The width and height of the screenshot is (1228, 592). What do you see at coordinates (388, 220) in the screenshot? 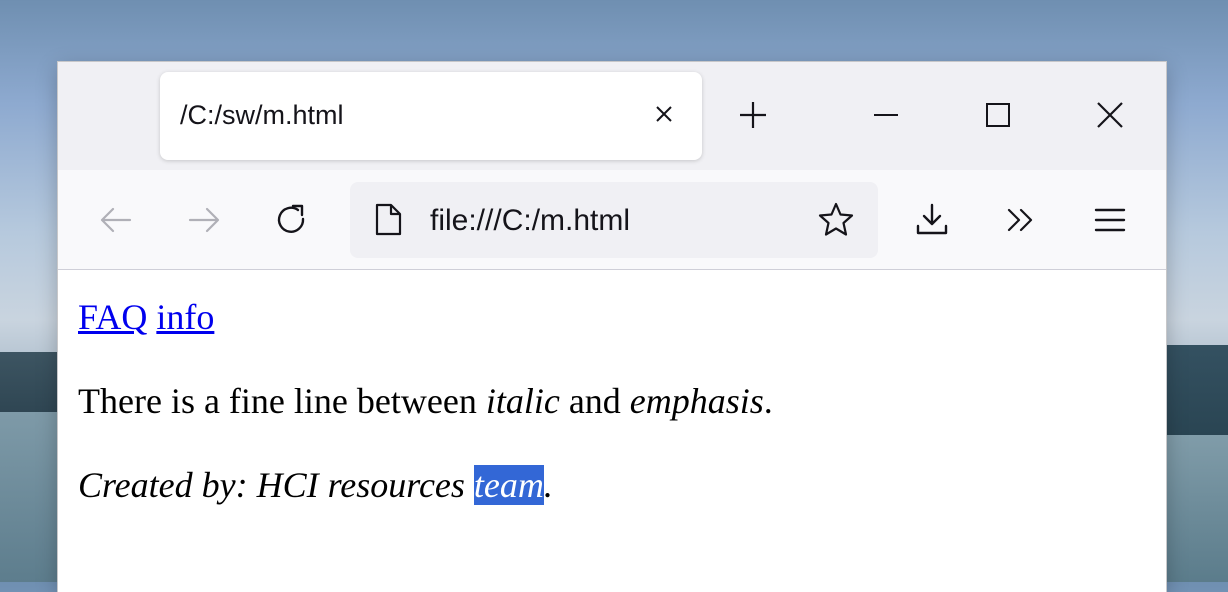
I see `page-icon` at bounding box center [388, 220].